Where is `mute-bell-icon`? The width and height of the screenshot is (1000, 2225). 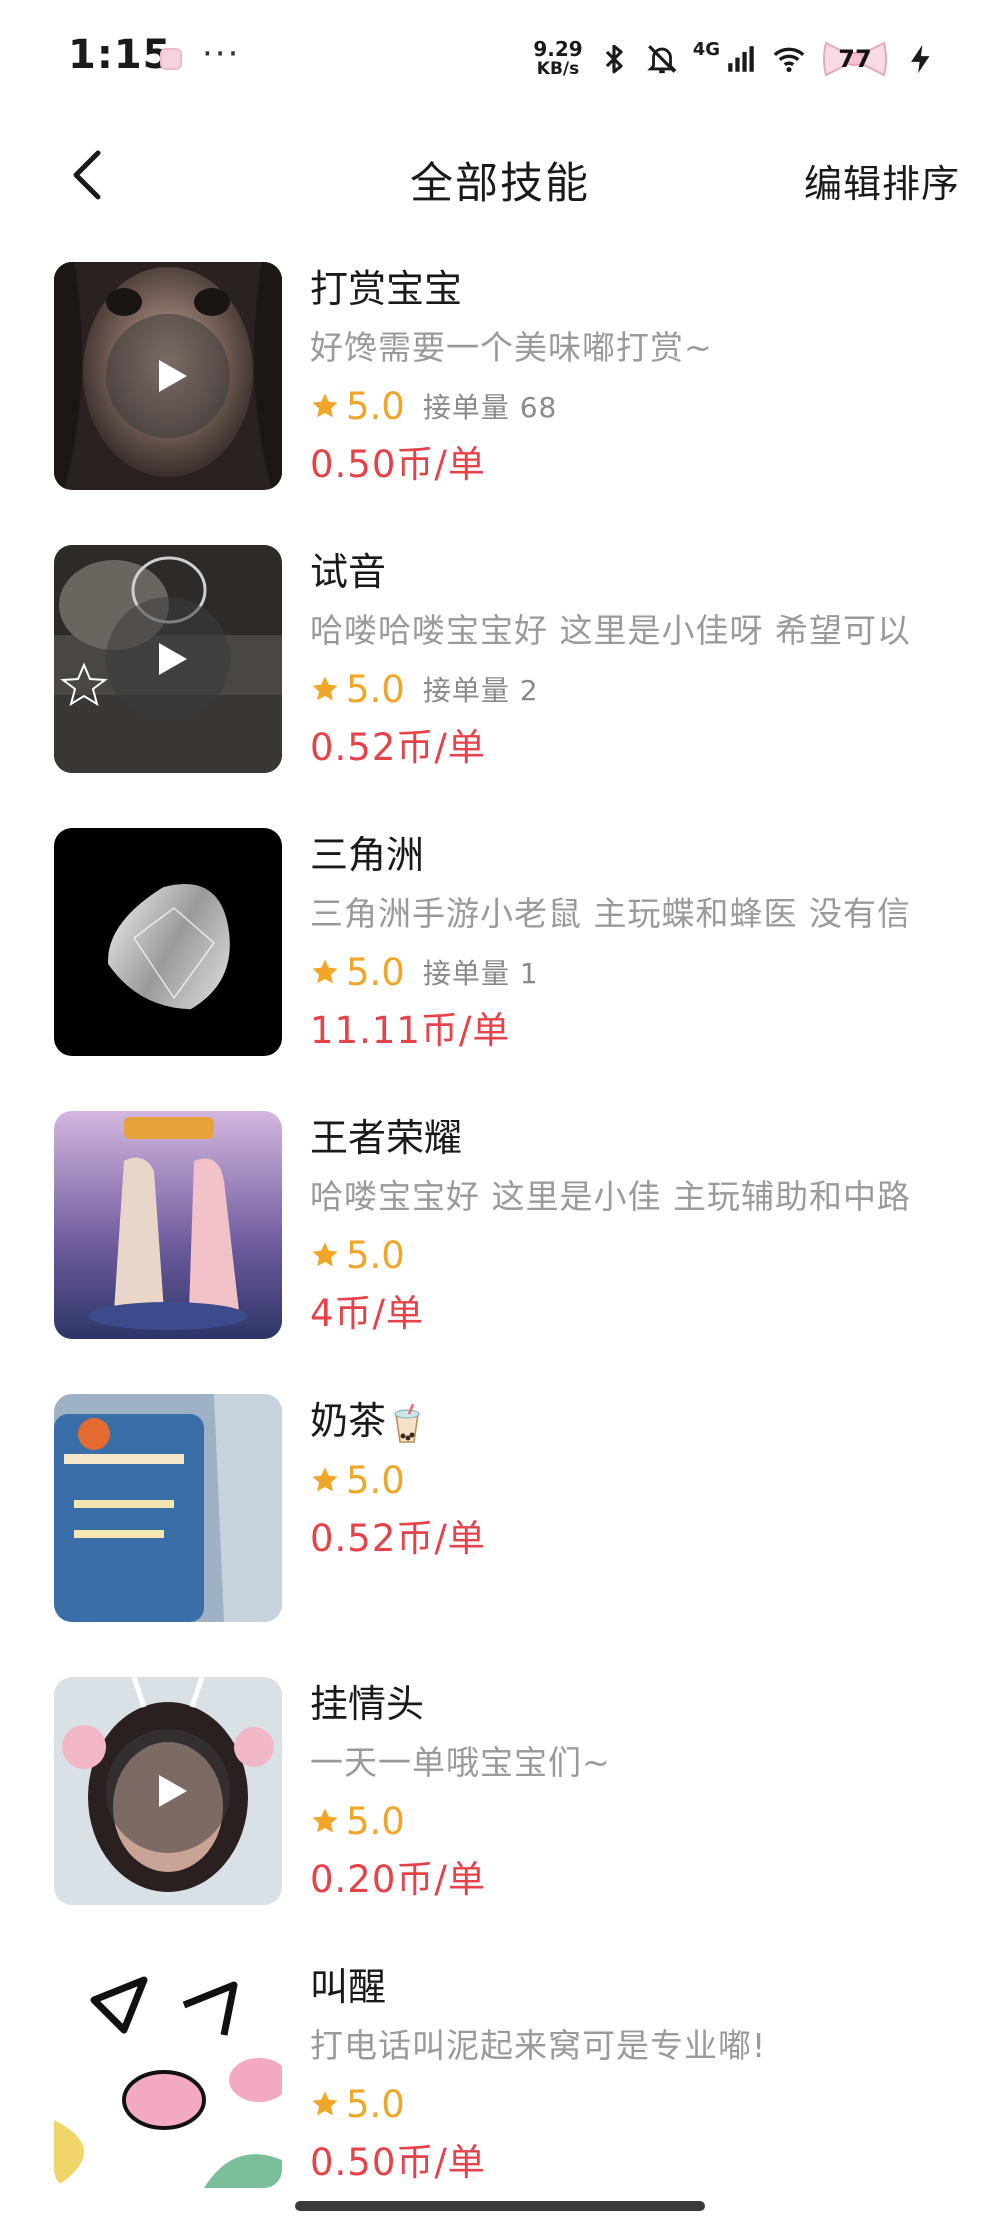
mute-bell-icon is located at coordinates (661, 59).